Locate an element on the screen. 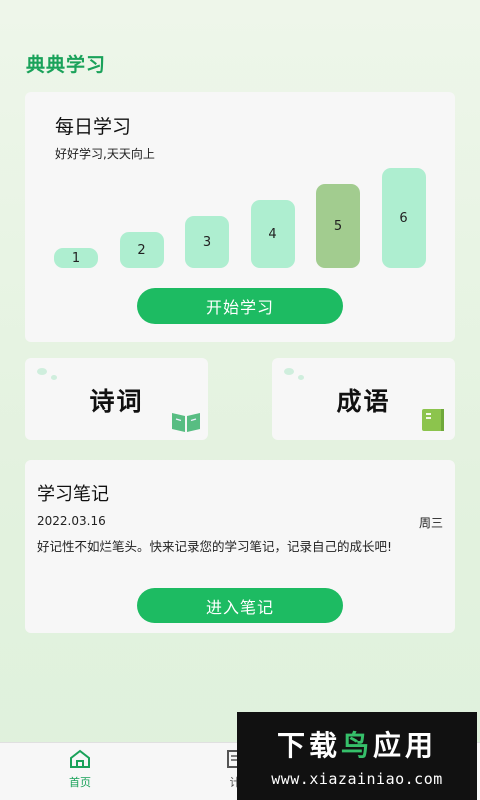 The height and width of the screenshot is (800, 480). tab-home-label: 首页 is located at coordinates (80, 782).